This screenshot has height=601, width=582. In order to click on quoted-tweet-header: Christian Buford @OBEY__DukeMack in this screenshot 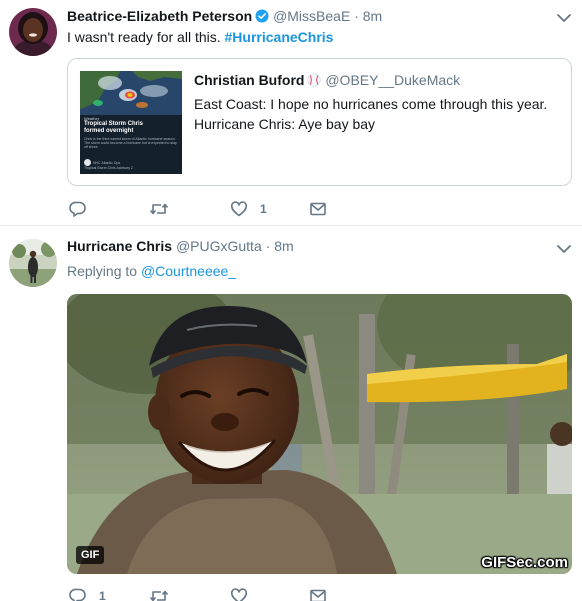, I will do `click(327, 81)`.